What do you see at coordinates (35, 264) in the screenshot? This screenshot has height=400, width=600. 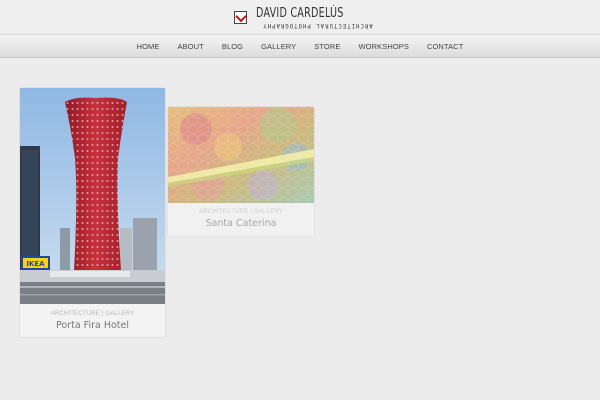 I see `ikea-sign-text: IKEA` at bounding box center [35, 264].